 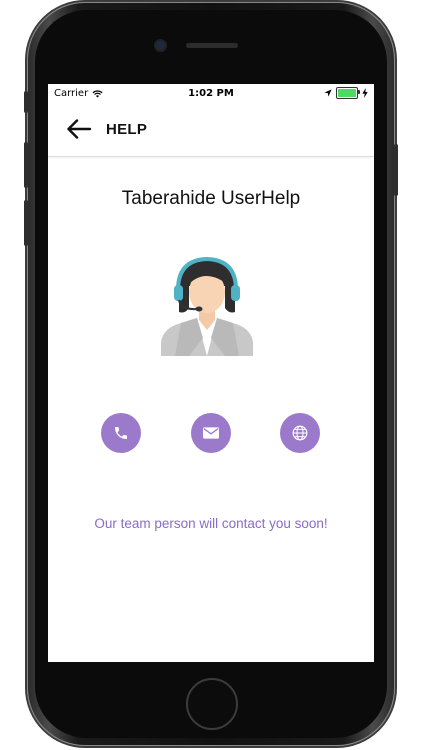 I want to click on arrow-left-icon, so click(x=79, y=129).